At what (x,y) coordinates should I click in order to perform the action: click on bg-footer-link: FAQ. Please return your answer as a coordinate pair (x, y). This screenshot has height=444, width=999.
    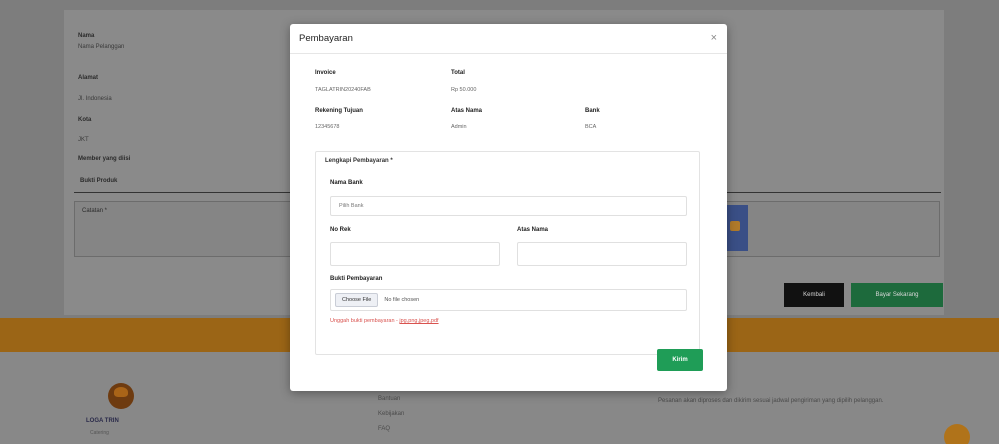
    Looking at the image, I should click on (384, 429).